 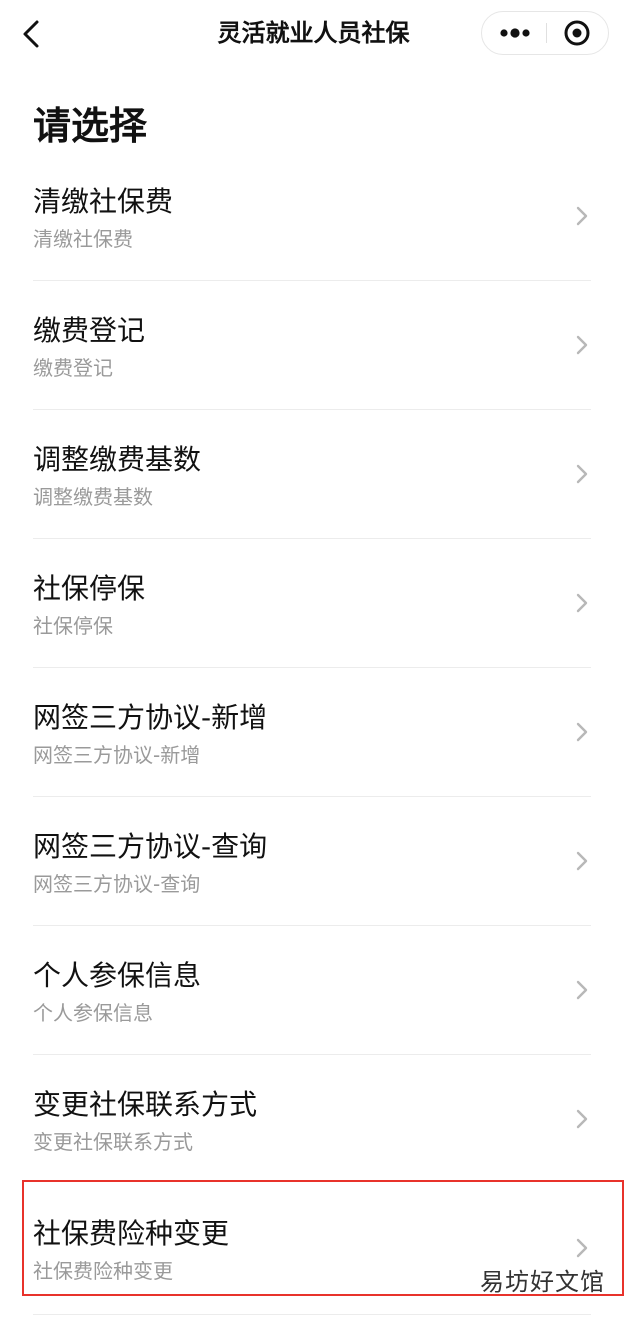 I want to click on list-item-subtitle: 社保费险种变更, so click(x=103, y=1271).